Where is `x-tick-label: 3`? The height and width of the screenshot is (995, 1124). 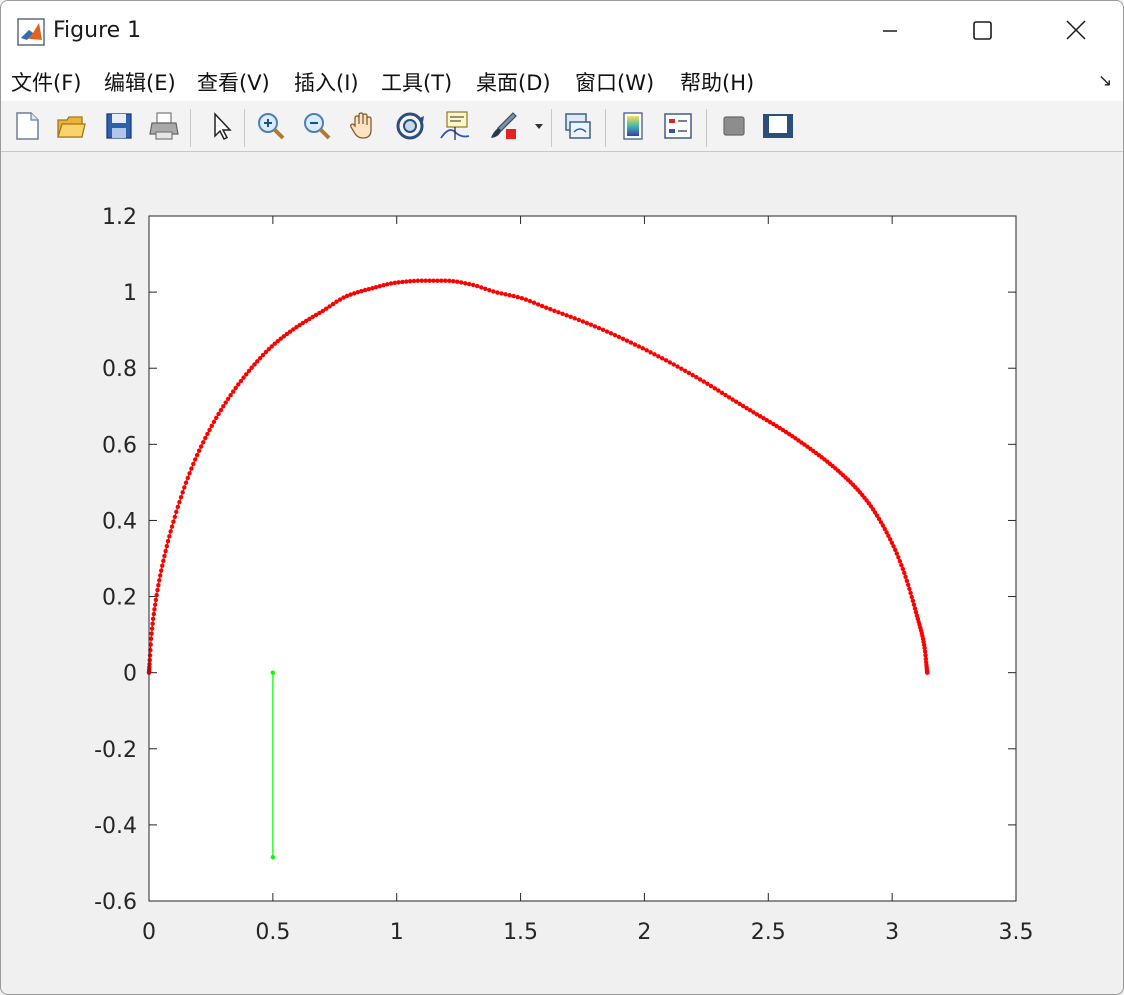 x-tick-label: 3 is located at coordinates (892, 932).